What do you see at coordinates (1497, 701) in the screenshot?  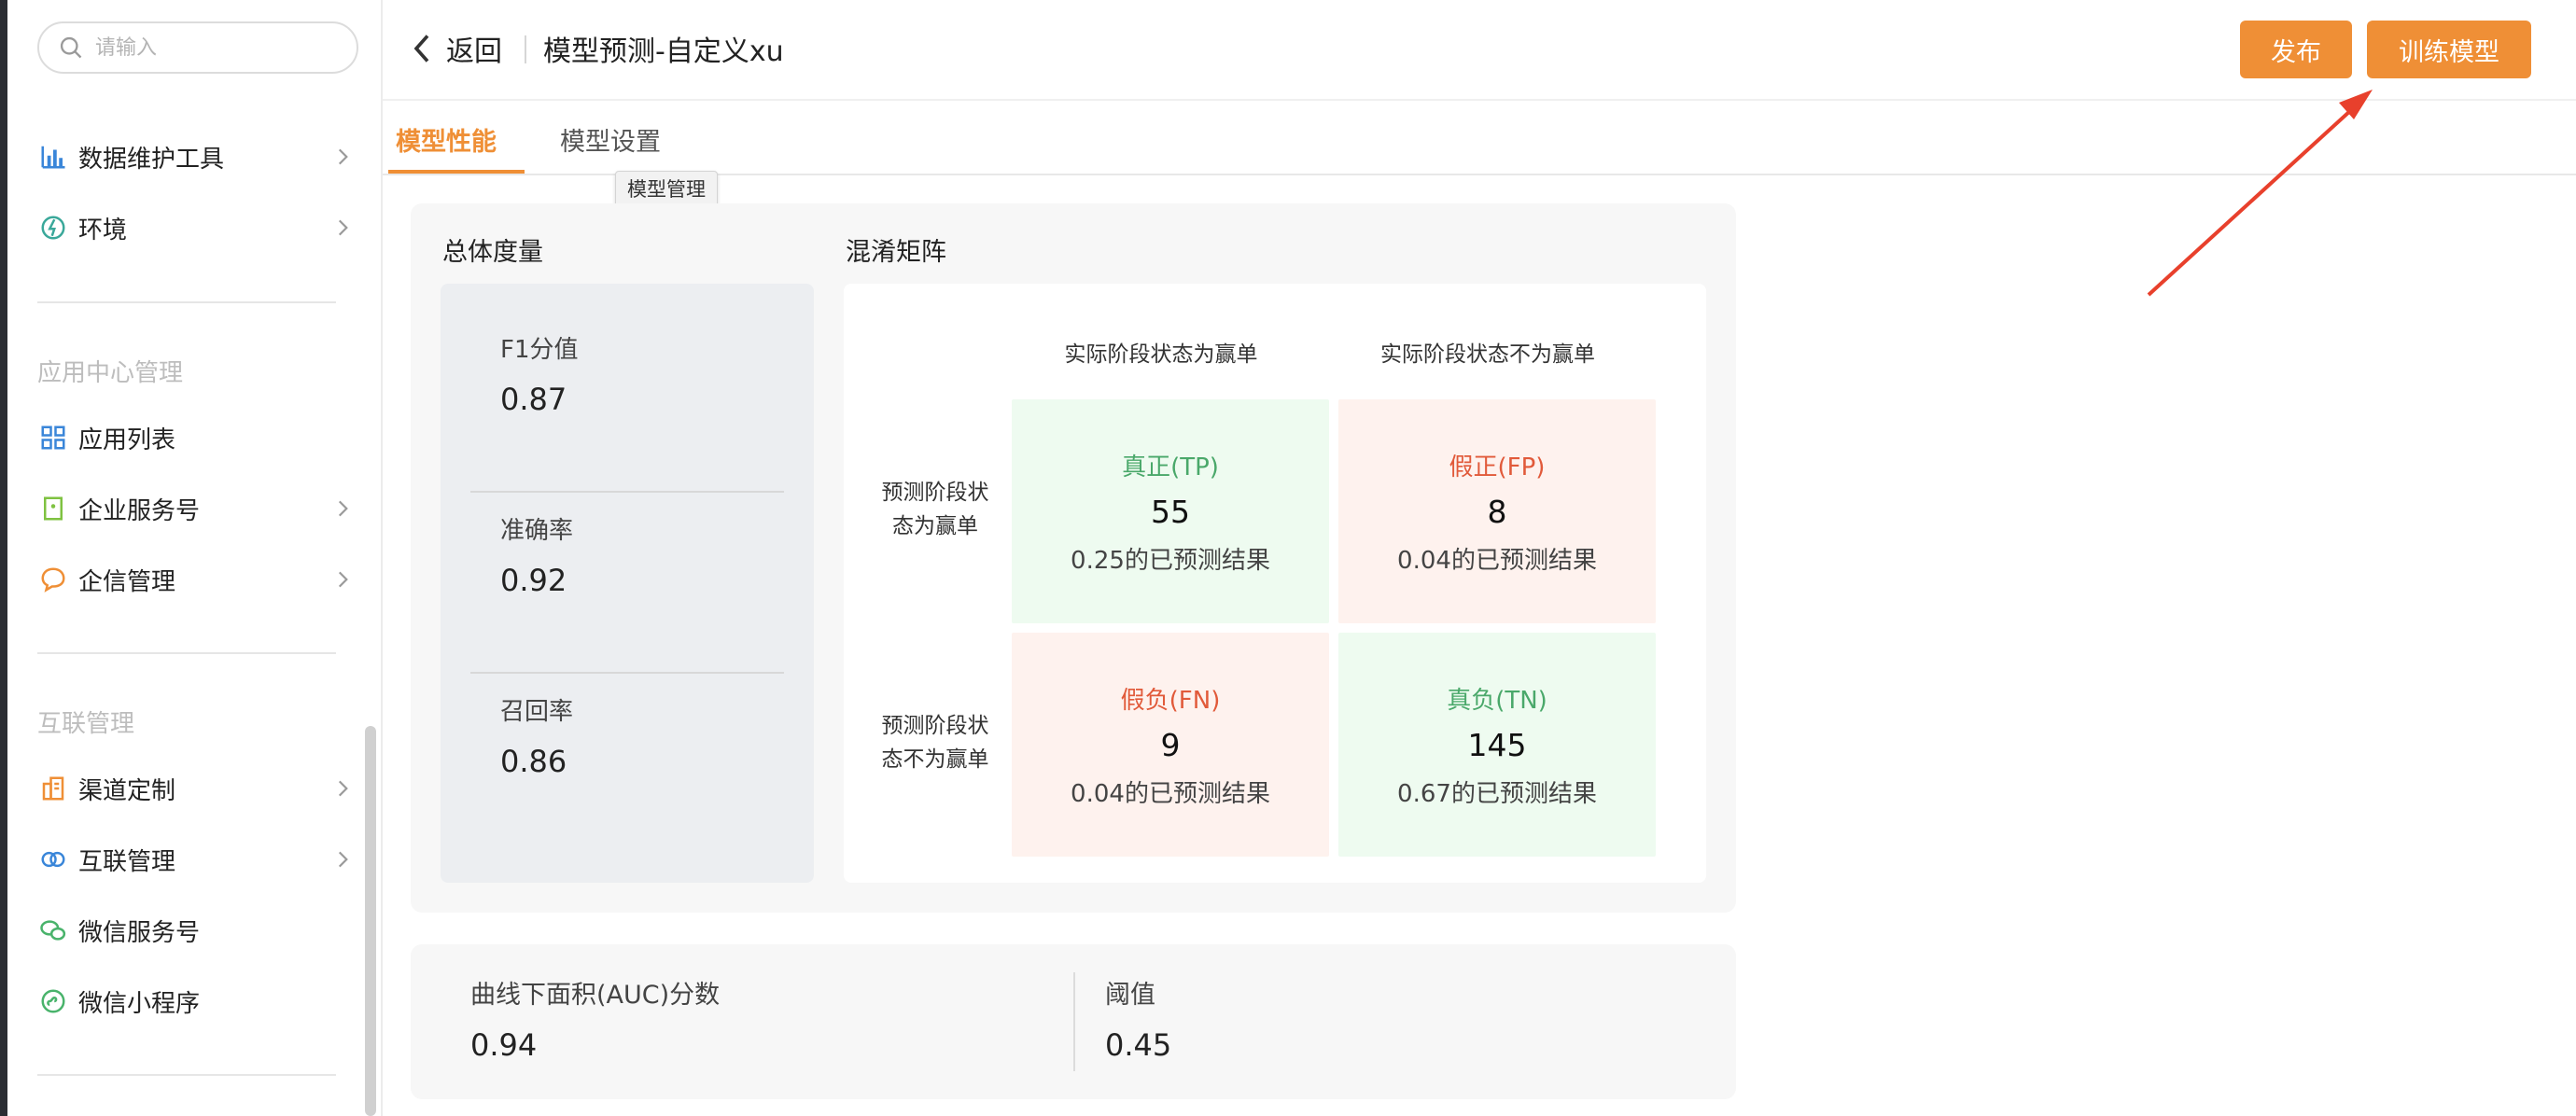 I see `cell-name: 真负(TN)` at bounding box center [1497, 701].